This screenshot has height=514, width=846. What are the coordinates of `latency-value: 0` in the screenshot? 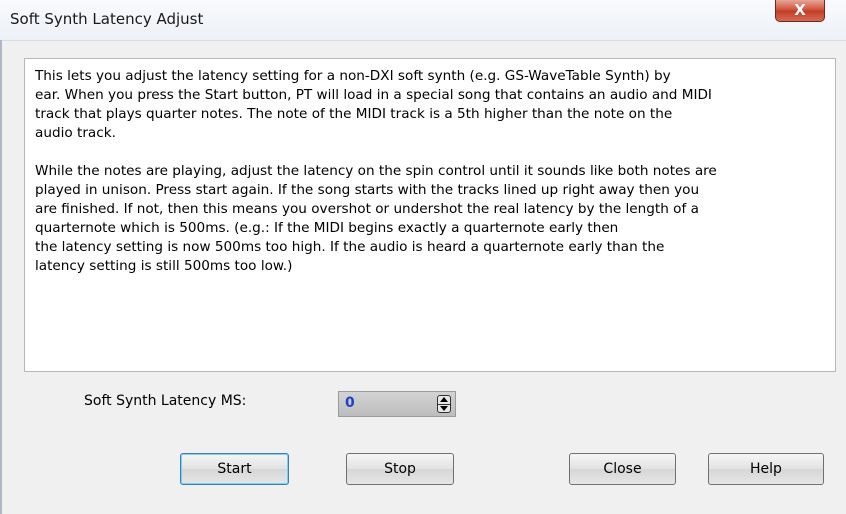 It's located at (350, 403).